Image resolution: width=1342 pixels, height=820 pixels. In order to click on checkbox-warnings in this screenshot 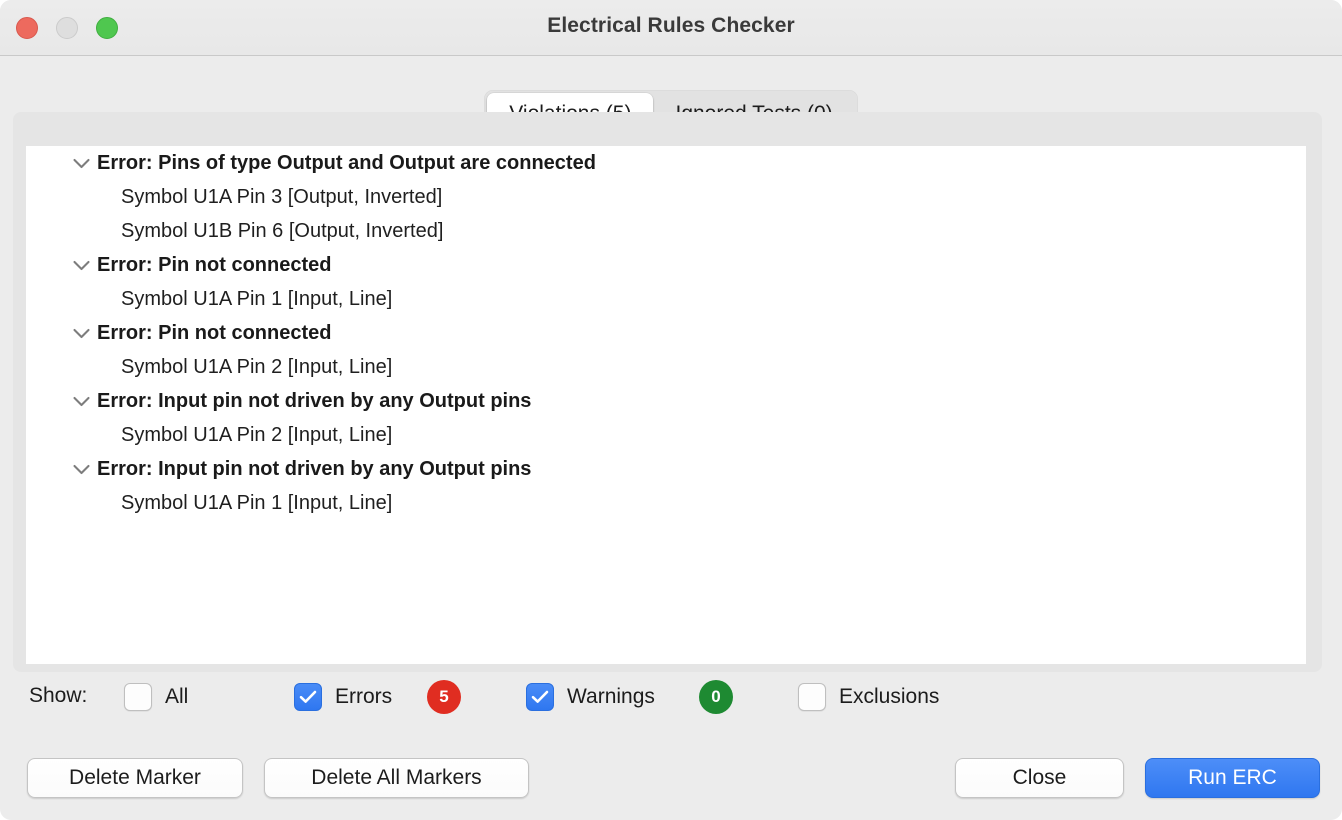, I will do `click(540, 697)`.